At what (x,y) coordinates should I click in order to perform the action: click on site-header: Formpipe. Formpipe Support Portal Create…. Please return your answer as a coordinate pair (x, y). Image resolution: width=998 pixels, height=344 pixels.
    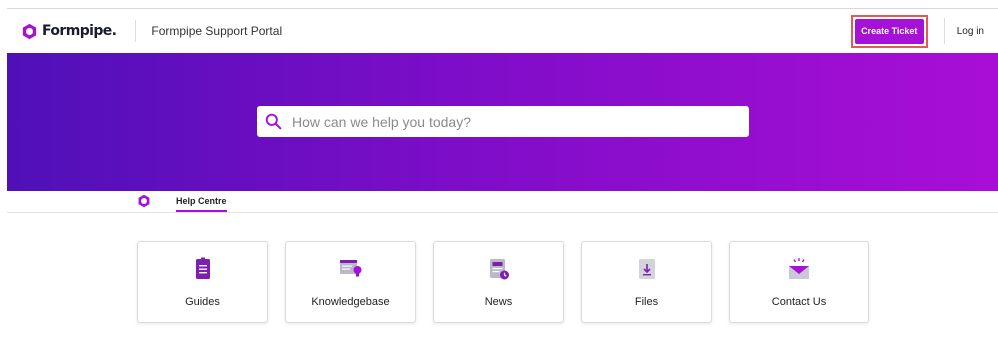
    Looking at the image, I should click on (502, 31).